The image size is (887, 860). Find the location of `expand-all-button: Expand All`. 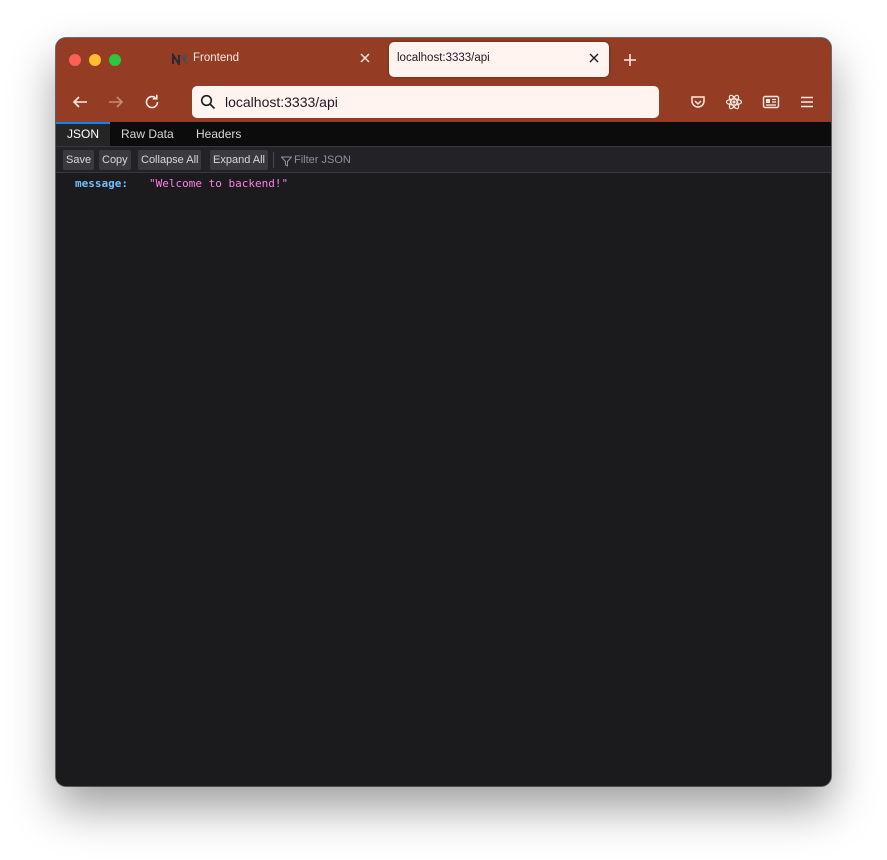

expand-all-button: Expand All is located at coordinates (239, 160).